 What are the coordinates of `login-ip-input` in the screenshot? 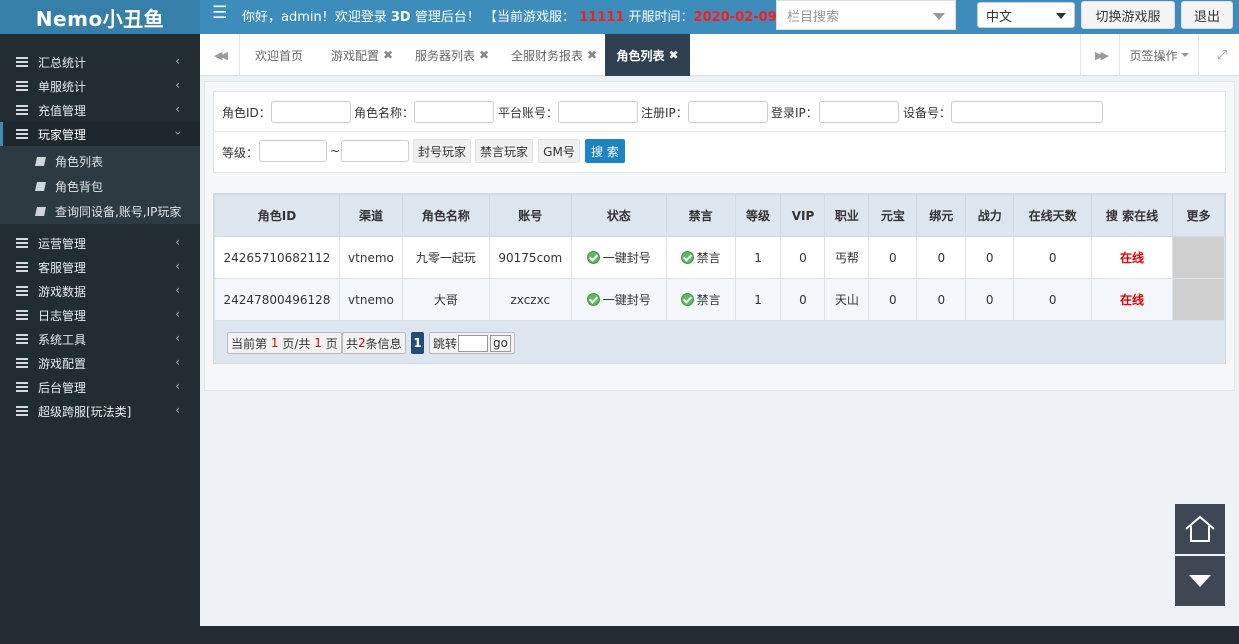 It's located at (859, 112).